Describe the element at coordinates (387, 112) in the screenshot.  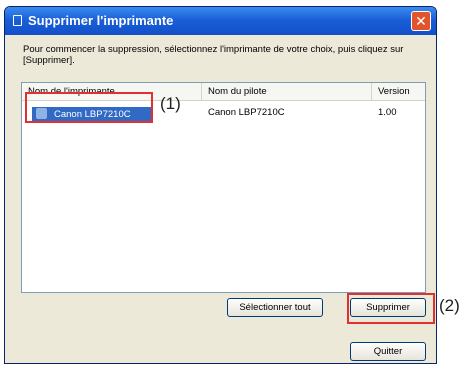
I see `driver-version: 1.00` at that location.